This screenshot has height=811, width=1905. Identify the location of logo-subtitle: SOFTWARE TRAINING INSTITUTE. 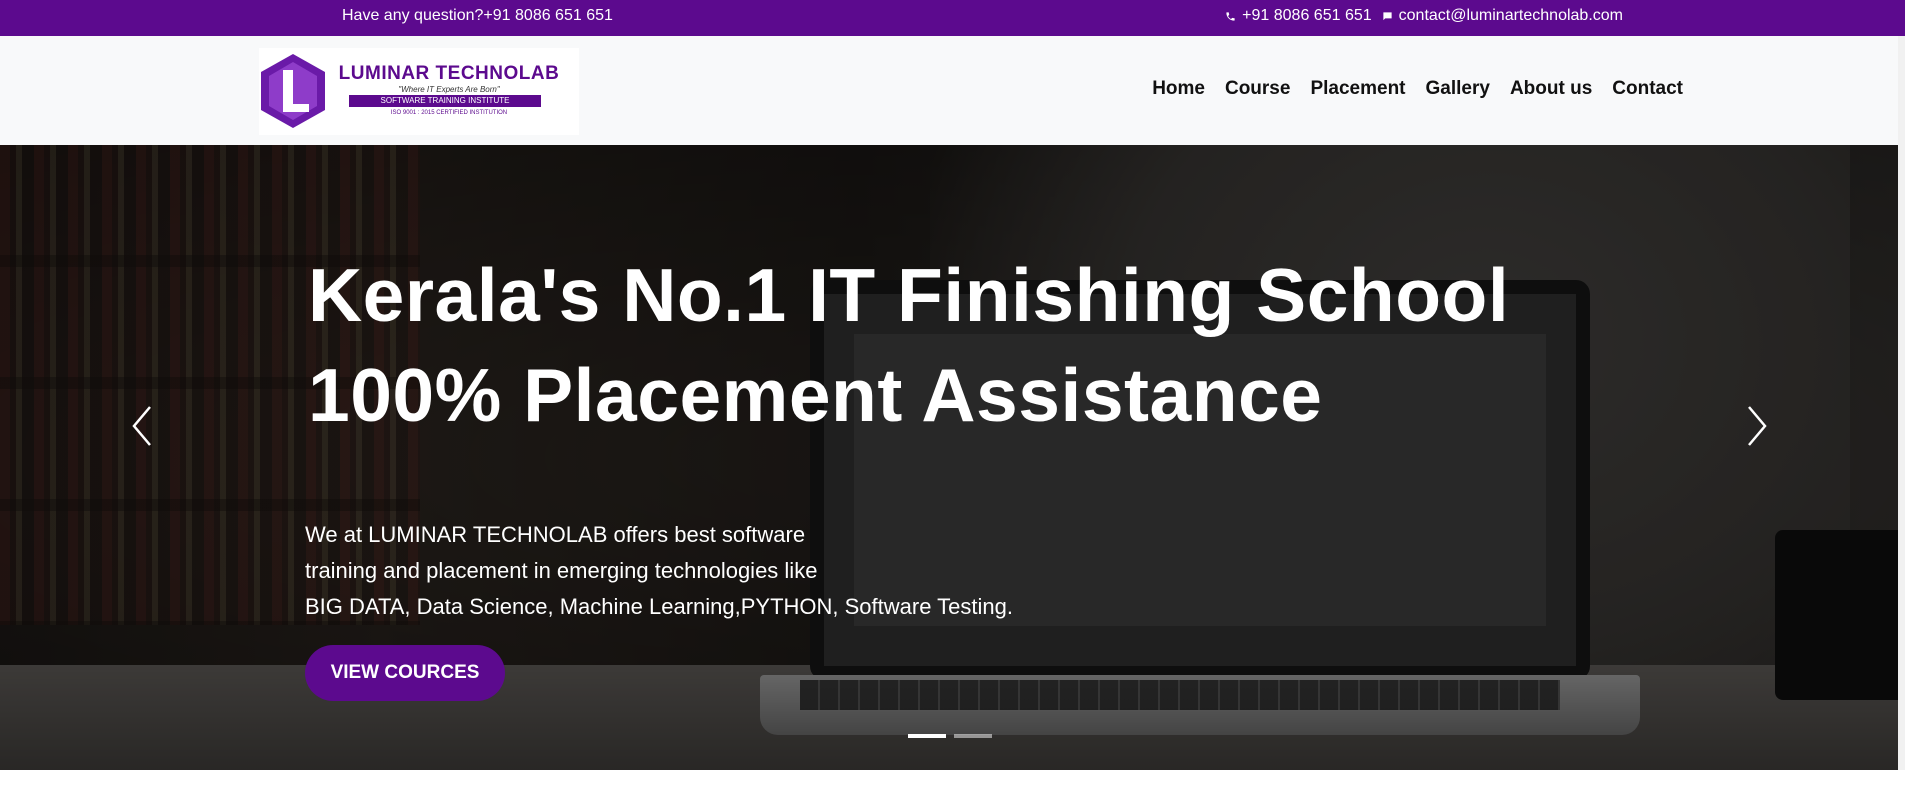
(445, 101).